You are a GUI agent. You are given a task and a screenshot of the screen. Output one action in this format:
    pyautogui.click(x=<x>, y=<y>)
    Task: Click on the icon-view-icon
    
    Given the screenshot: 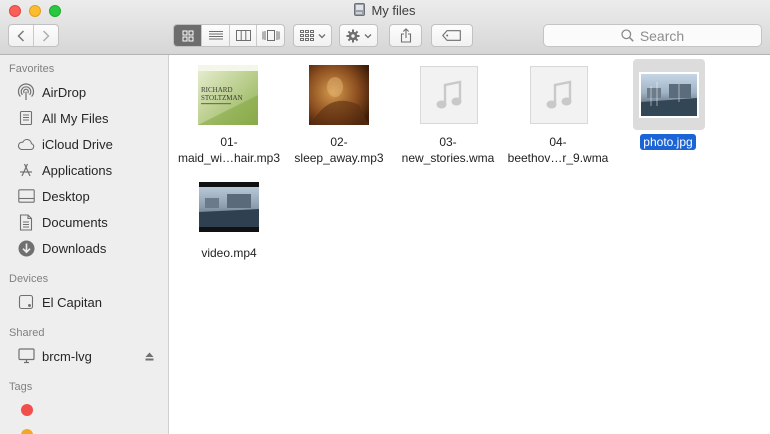 What is the action you would take?
    pyautogui.click(x=188, y=35)
    